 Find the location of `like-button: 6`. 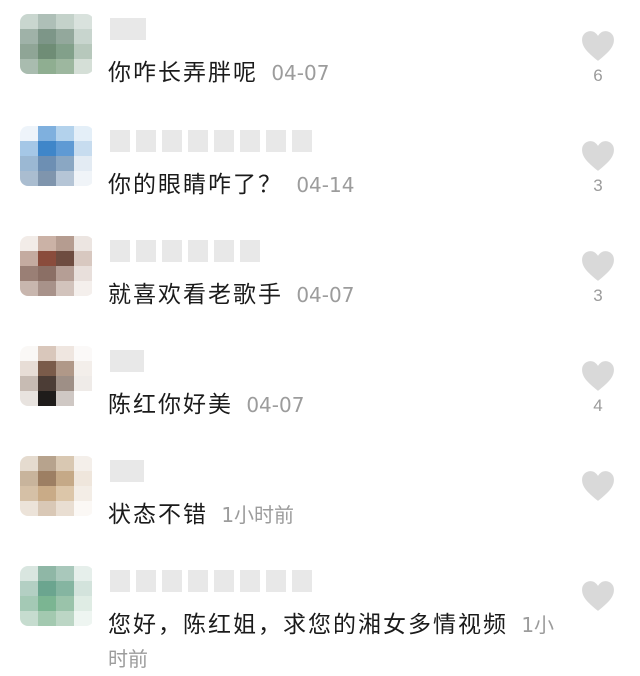

like-button: 6 is located at coordinates (598, 58).